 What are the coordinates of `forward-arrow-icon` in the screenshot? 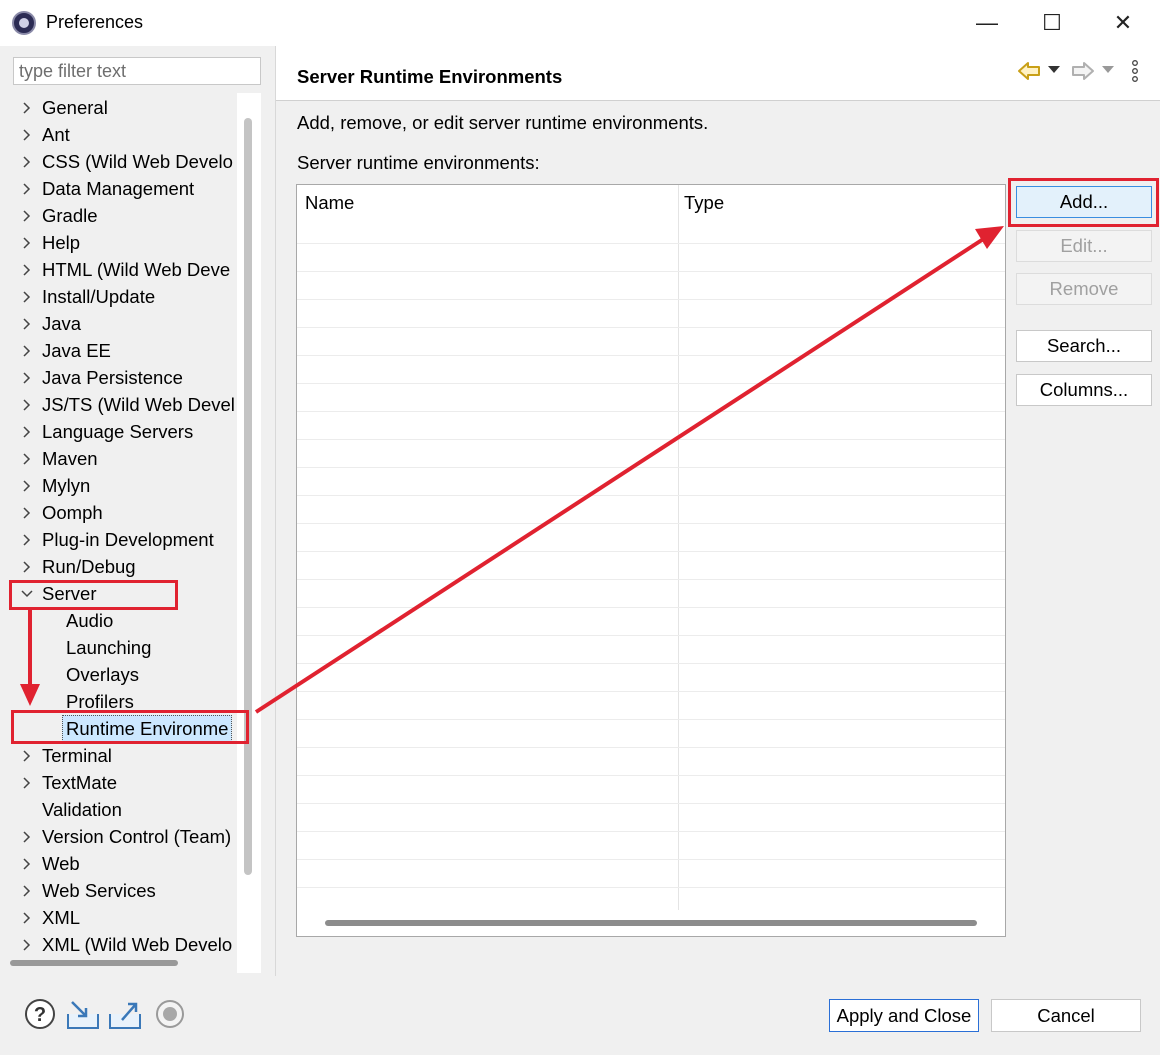 It's located at (1083, 71).